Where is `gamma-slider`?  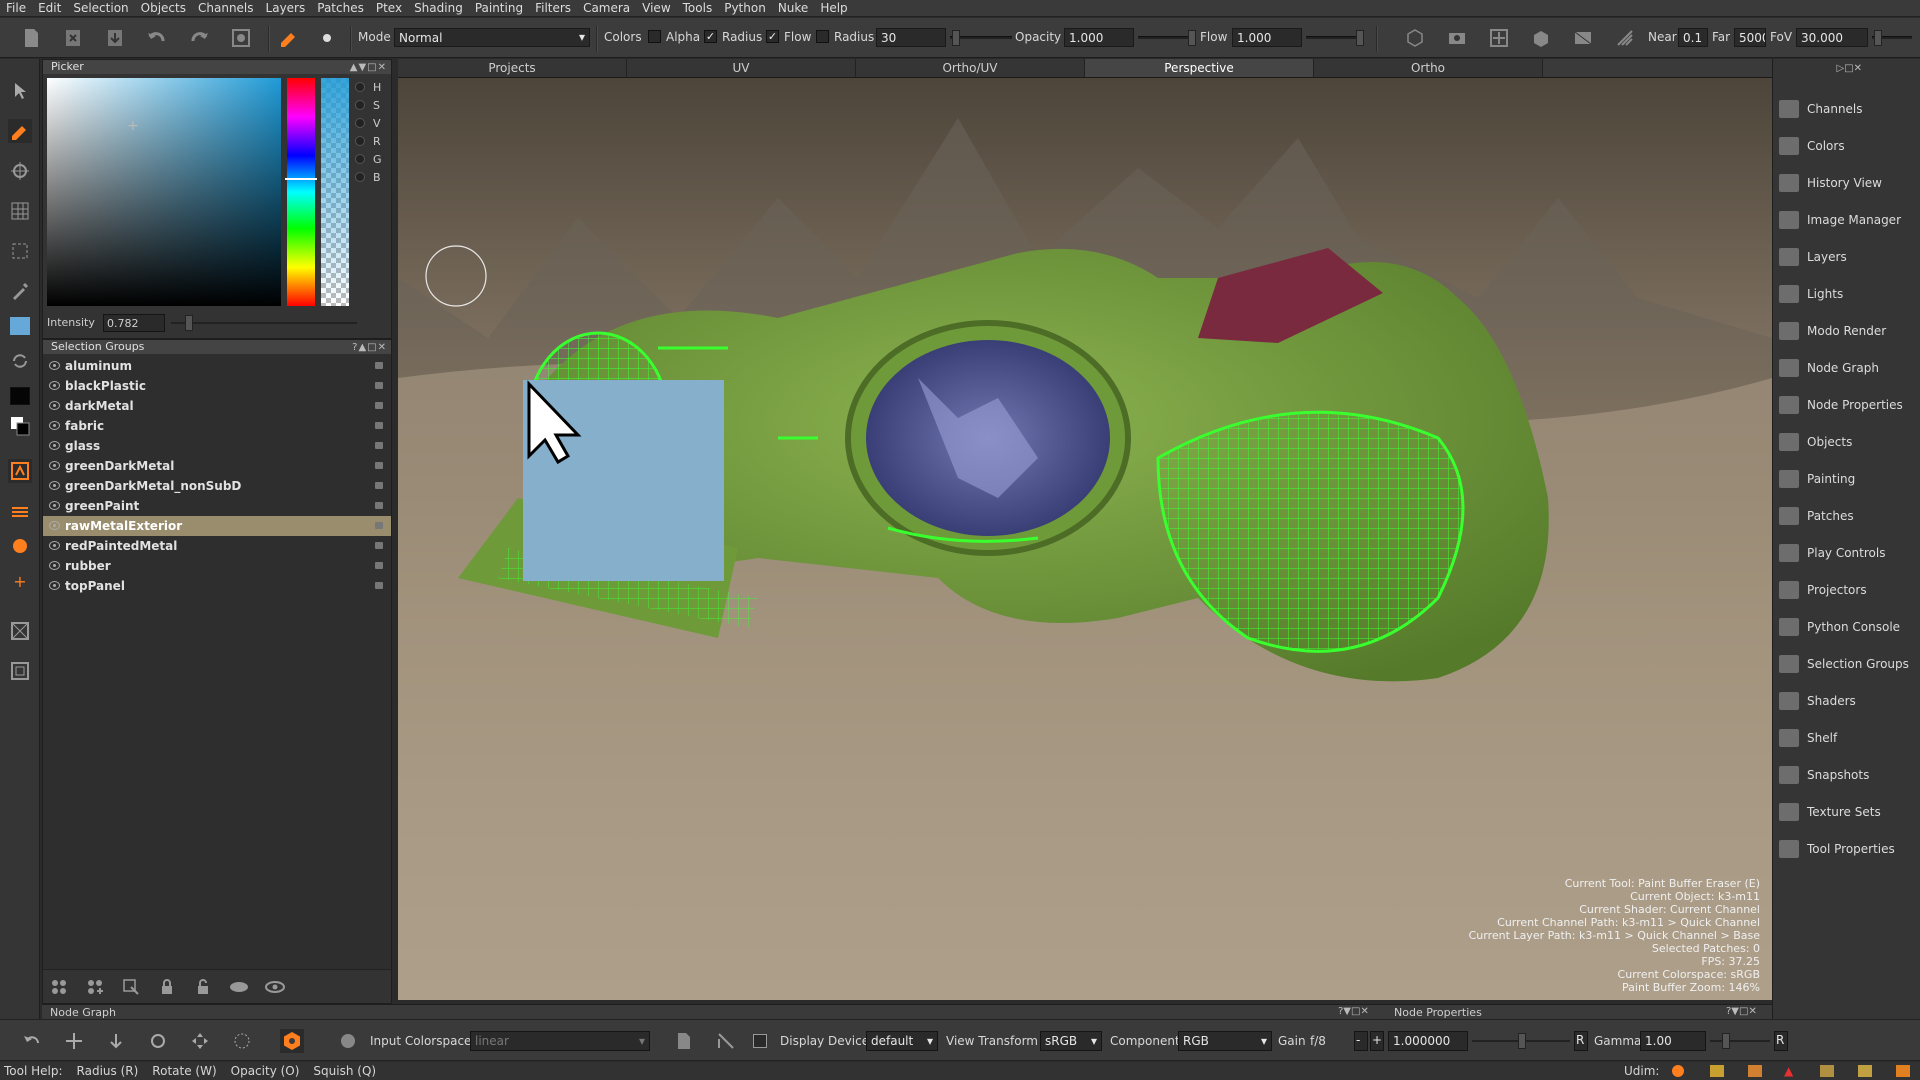 gamma-slider is located at coordinates (1740, 1041).